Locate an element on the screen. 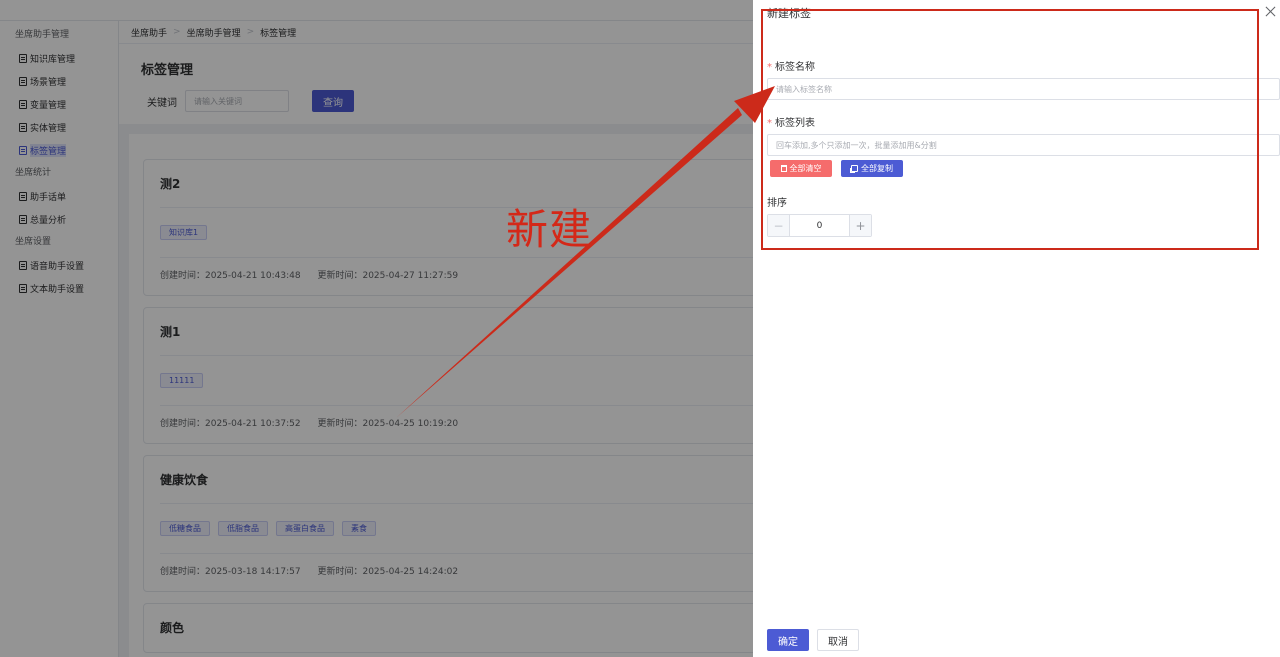 This screenshot has width=1280, height=657. sort-stepper: − 0 + is located at coordinates (819, 225).